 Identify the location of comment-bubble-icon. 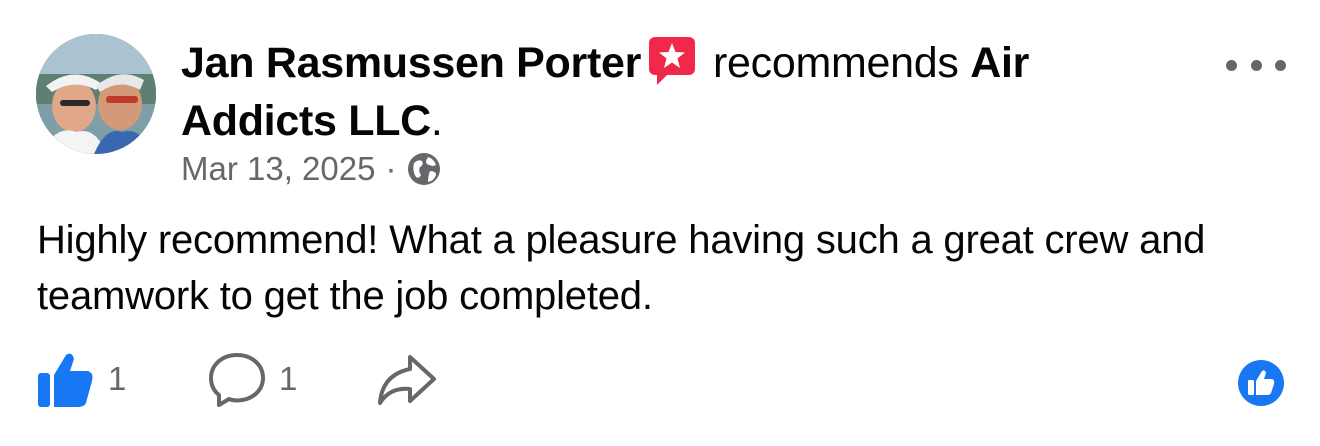
(237, 380).